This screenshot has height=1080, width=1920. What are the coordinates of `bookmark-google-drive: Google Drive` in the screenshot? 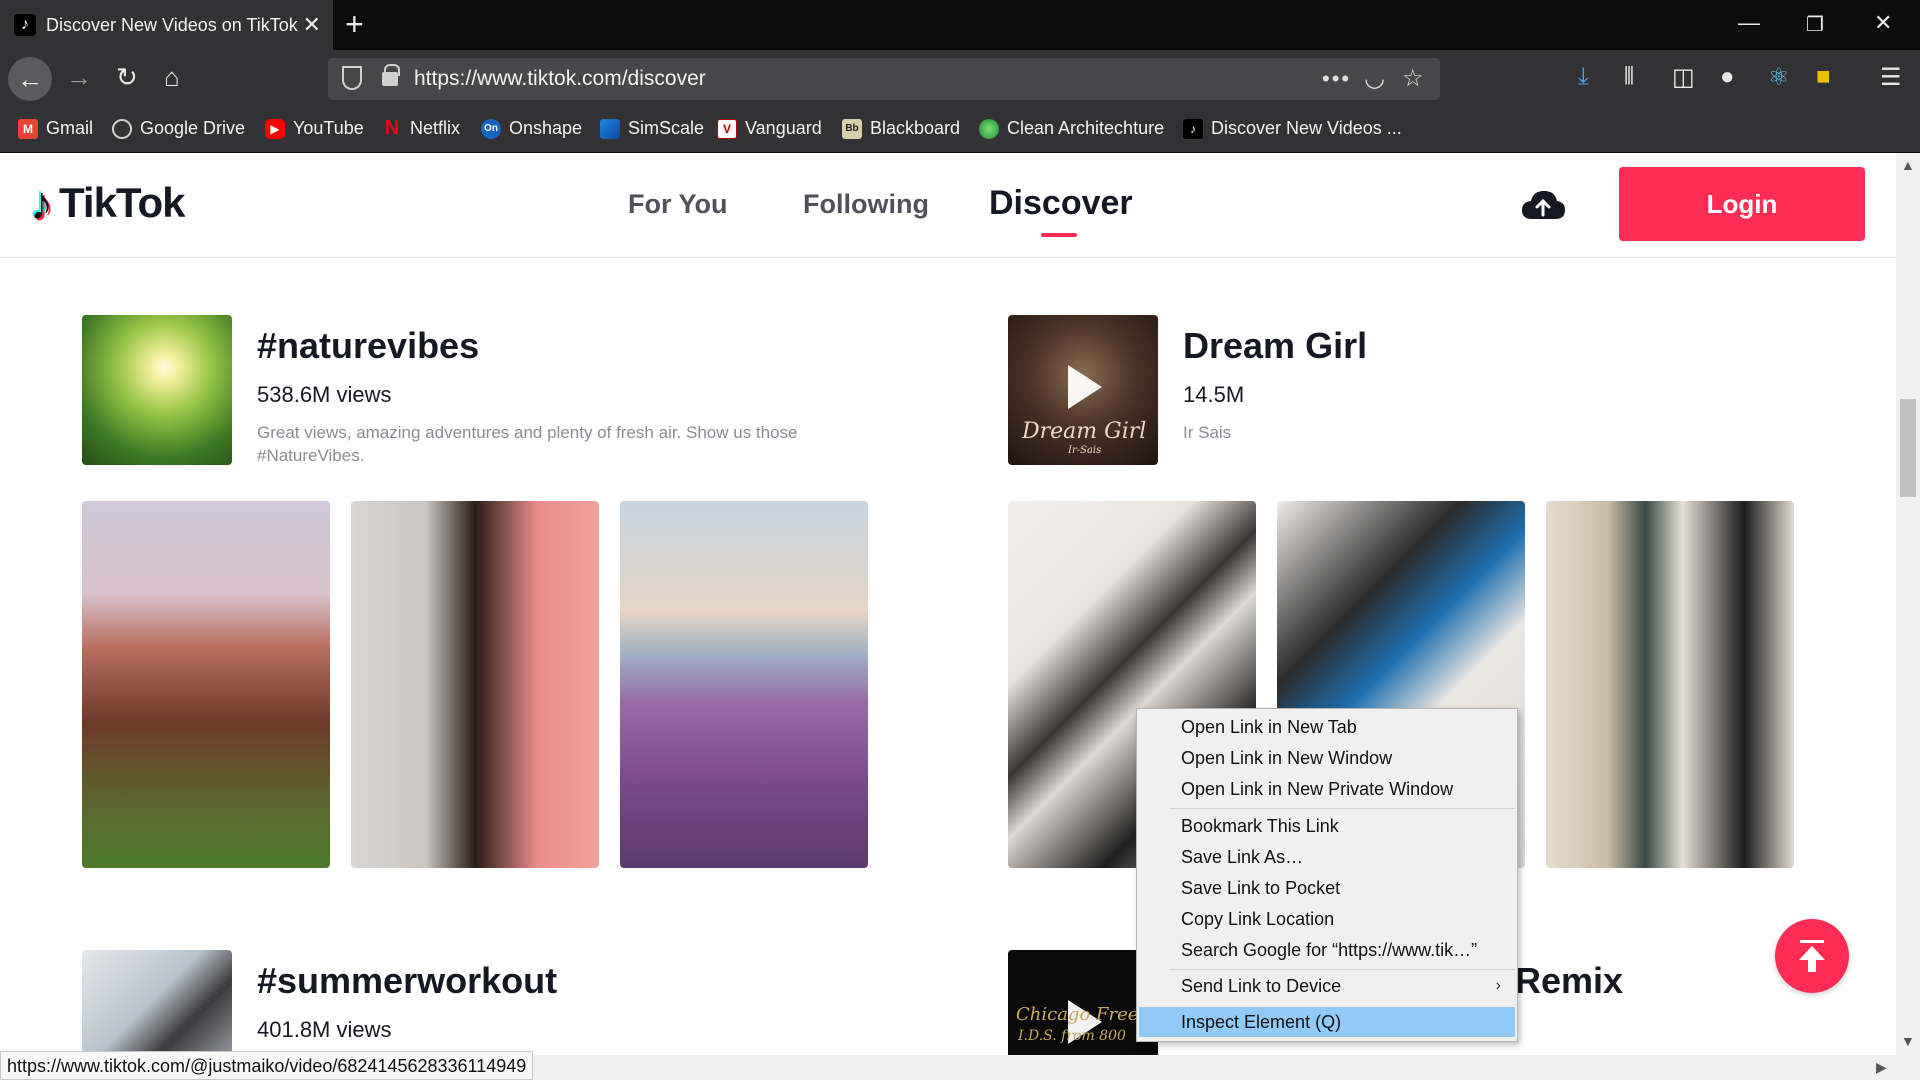 It's located at (178, 128).